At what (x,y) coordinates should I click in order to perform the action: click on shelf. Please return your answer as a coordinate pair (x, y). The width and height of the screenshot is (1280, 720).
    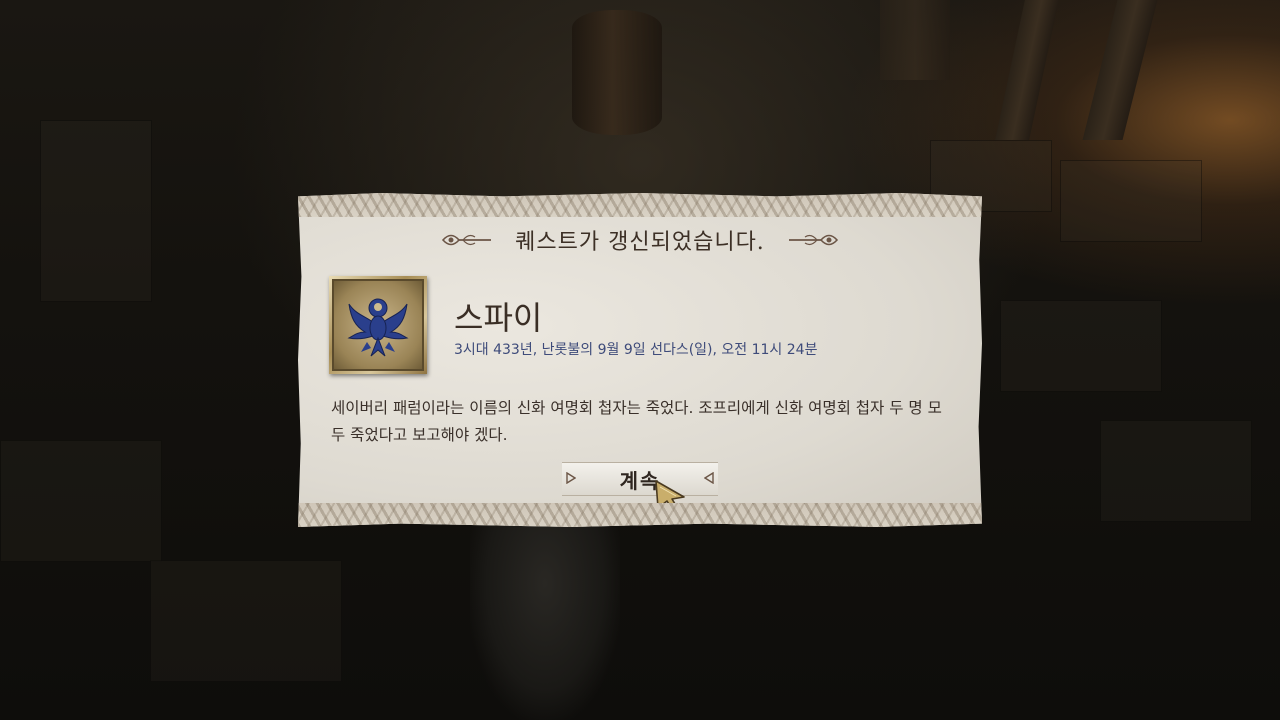
    Looking at the image, I should click on (915, 40).